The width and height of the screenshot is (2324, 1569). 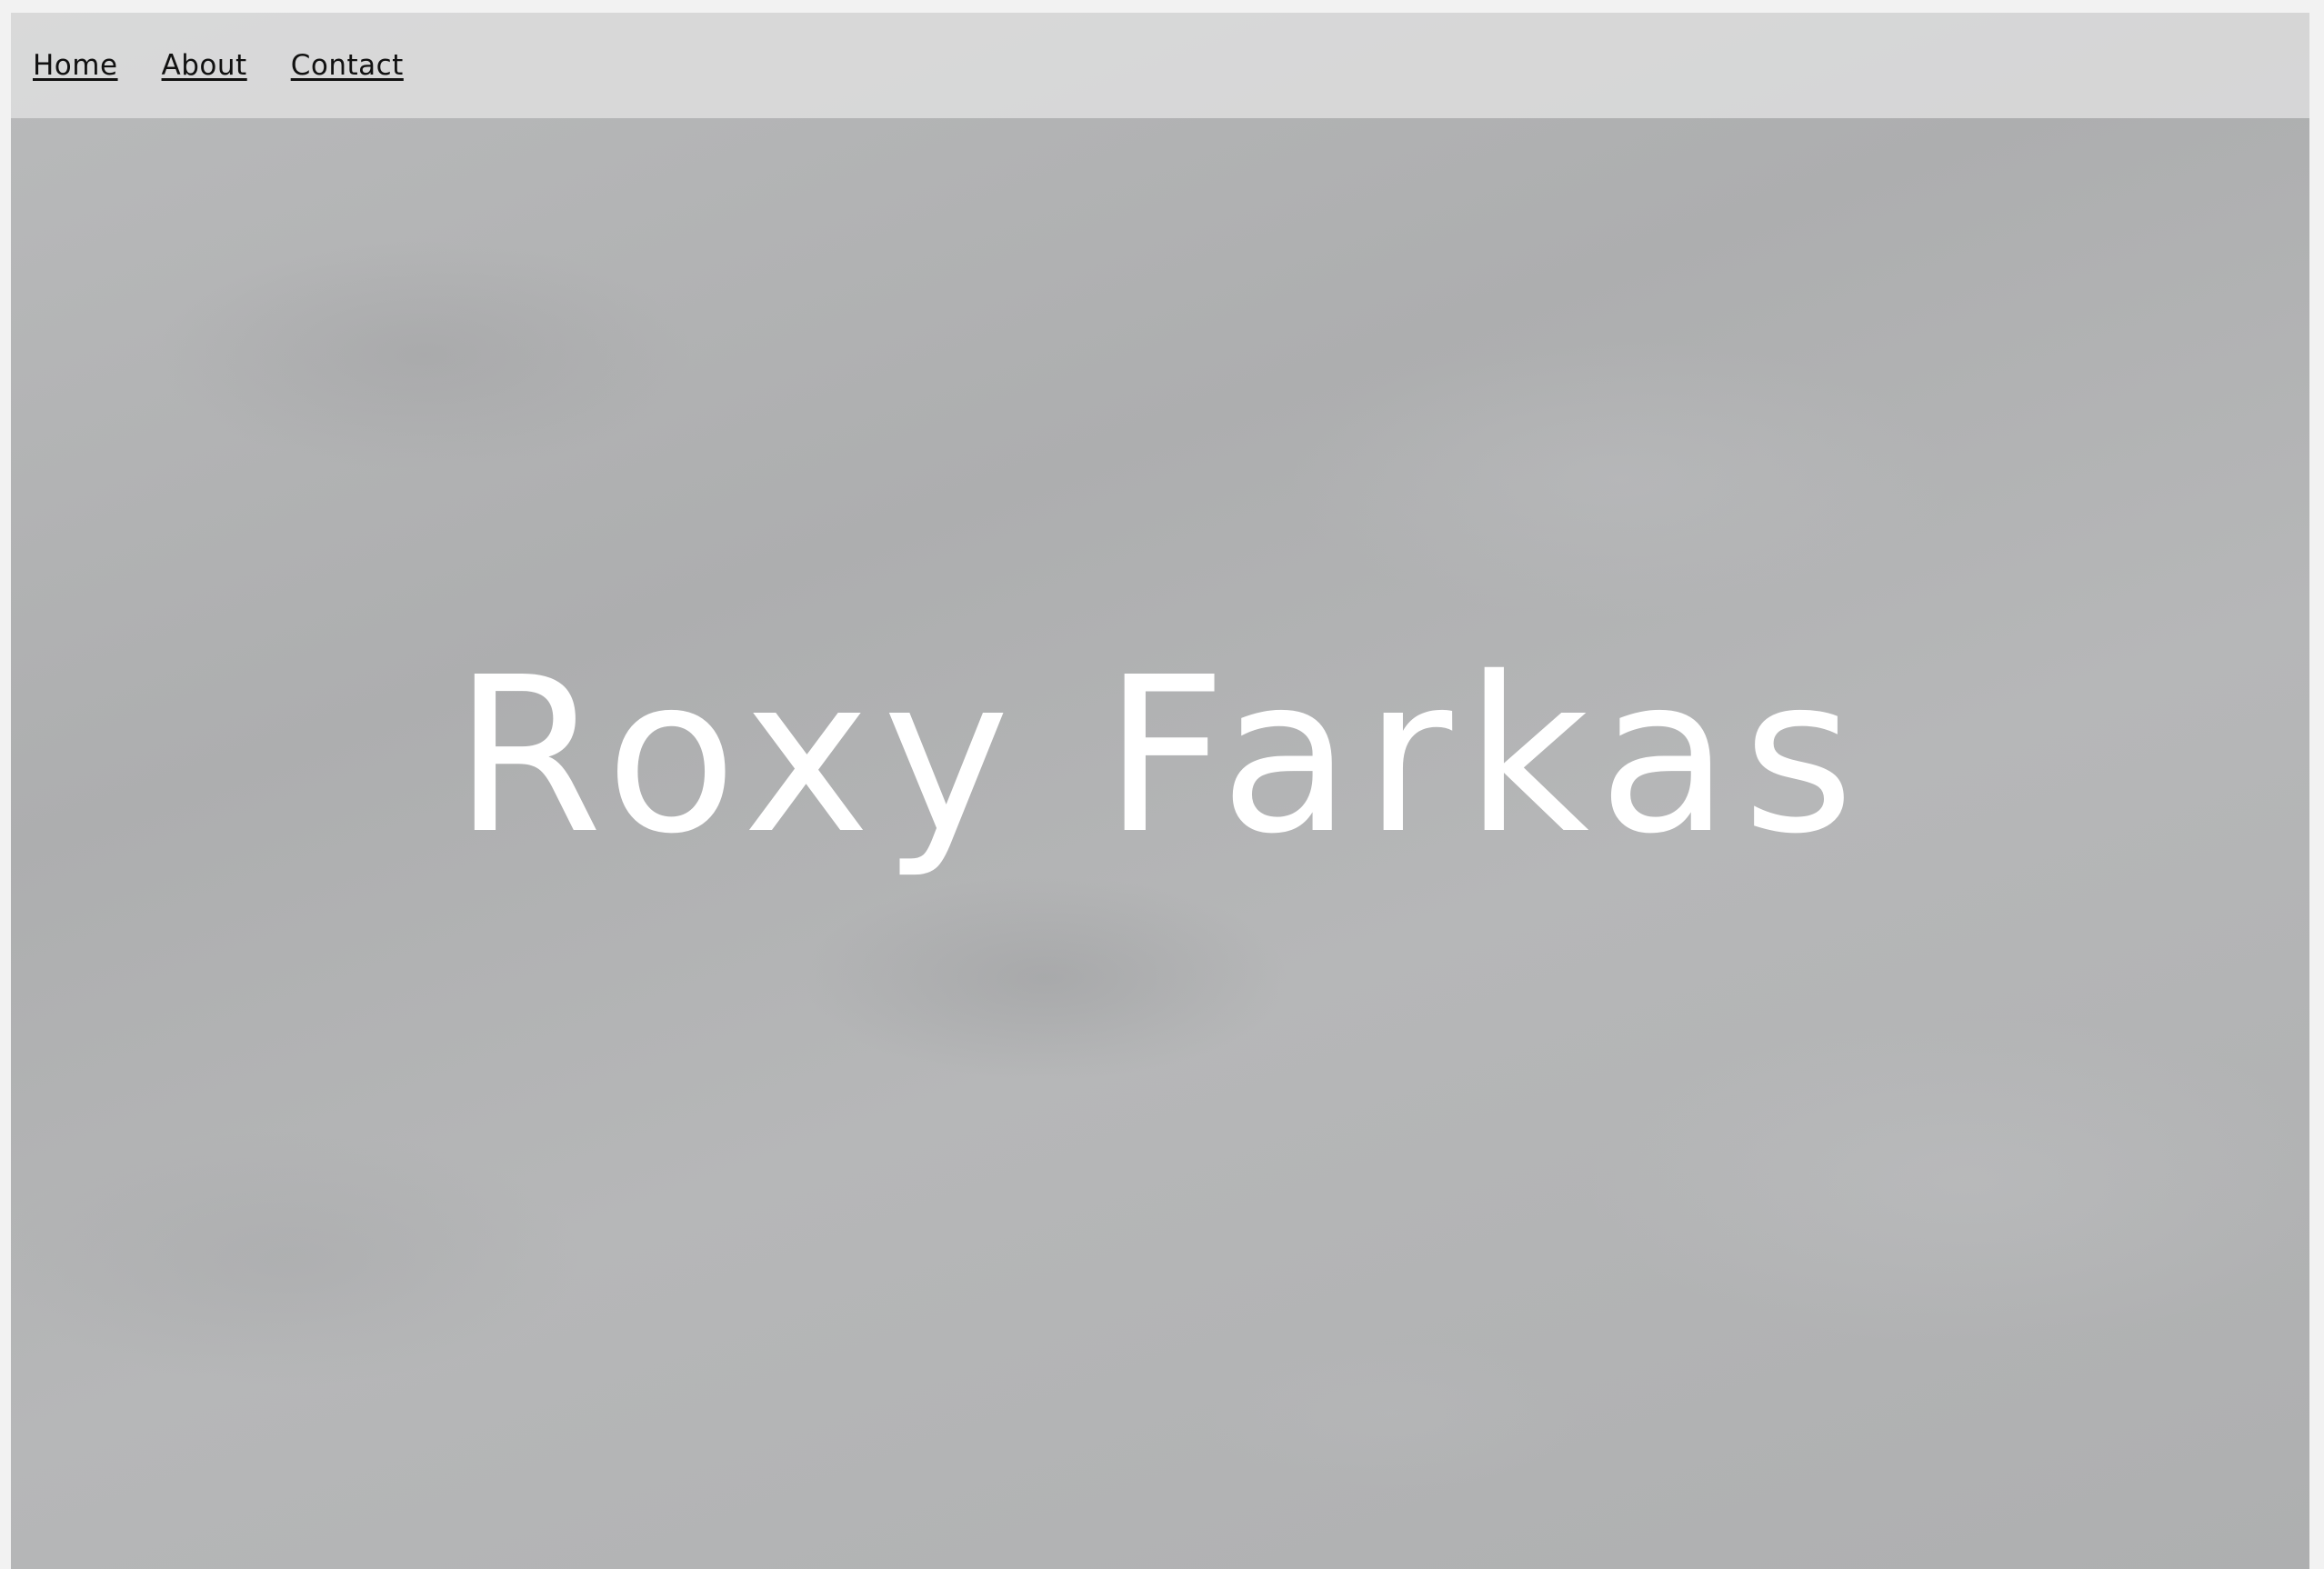 I want to click on nav-link-home: Home, so click(x=76, y=65).